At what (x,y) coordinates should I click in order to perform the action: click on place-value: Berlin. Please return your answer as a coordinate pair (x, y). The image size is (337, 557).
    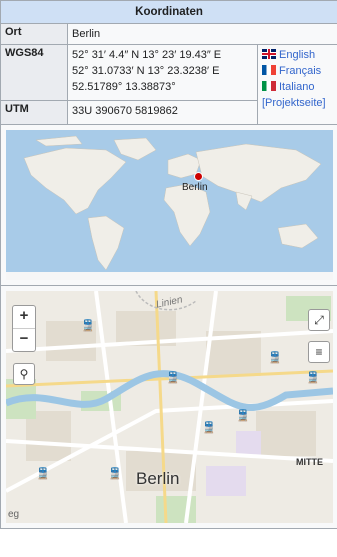
    Looking at the image, I should click on (201, 34).